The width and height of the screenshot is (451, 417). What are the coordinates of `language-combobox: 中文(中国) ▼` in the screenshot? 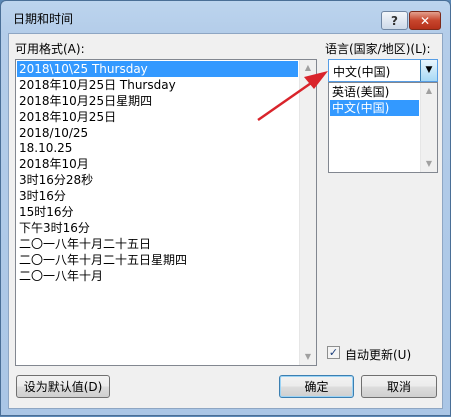 It's located at (383, 70).